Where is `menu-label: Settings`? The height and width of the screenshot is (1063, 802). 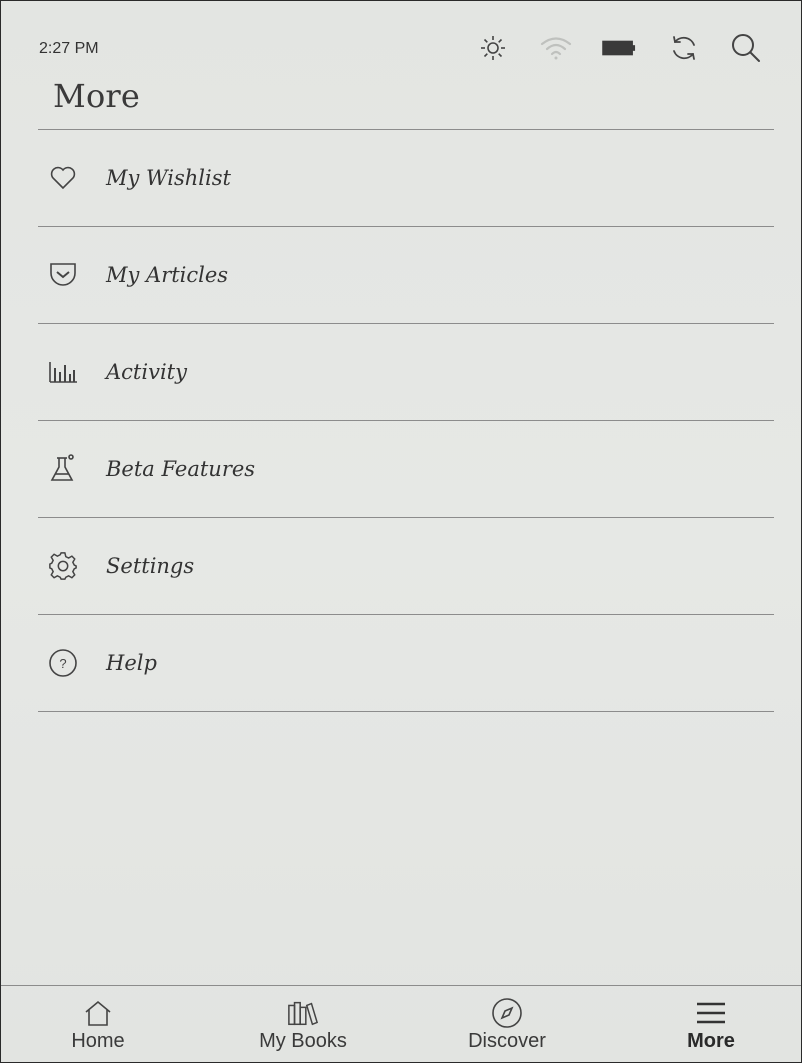 menu-label: Settings is located at coordinates (150, 566).